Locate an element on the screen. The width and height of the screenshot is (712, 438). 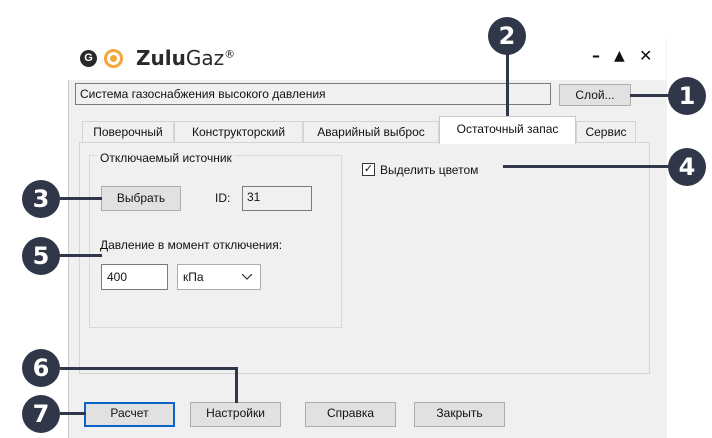
callout-5-leader is located at coordinates (81, 255).